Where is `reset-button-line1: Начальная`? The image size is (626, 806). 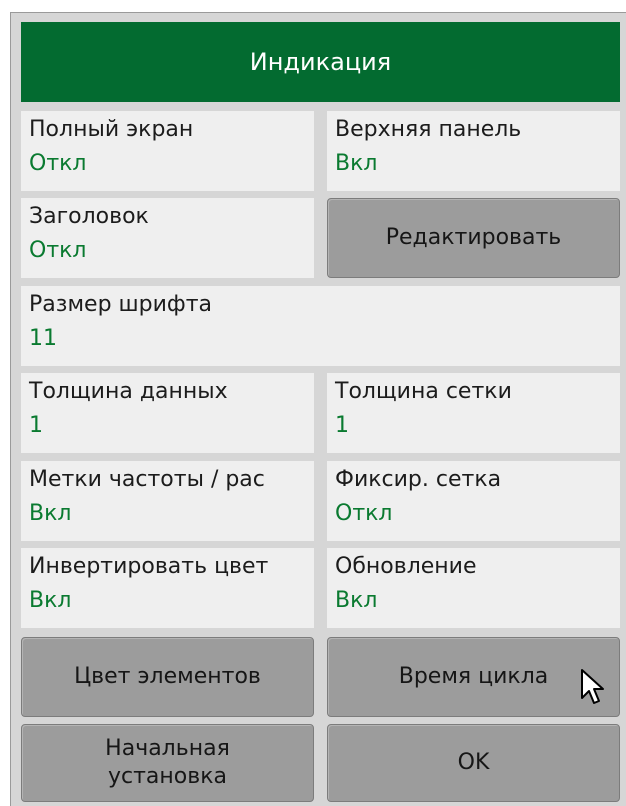 reset-button-line1: Начальная is located at coordinates (167, 748).